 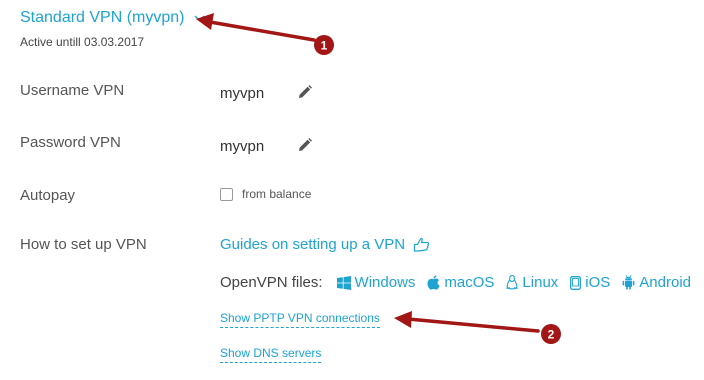 I want to click on edit-username-icon, so click(x=305, y=92).